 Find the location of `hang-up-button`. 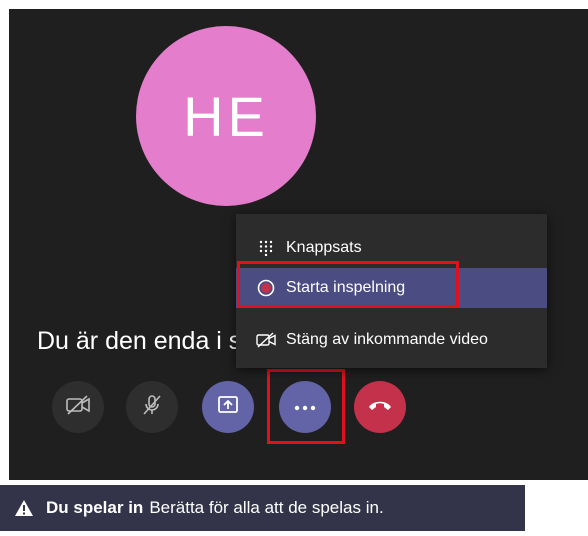

hang-up-button is located at coordinates (380, 407).